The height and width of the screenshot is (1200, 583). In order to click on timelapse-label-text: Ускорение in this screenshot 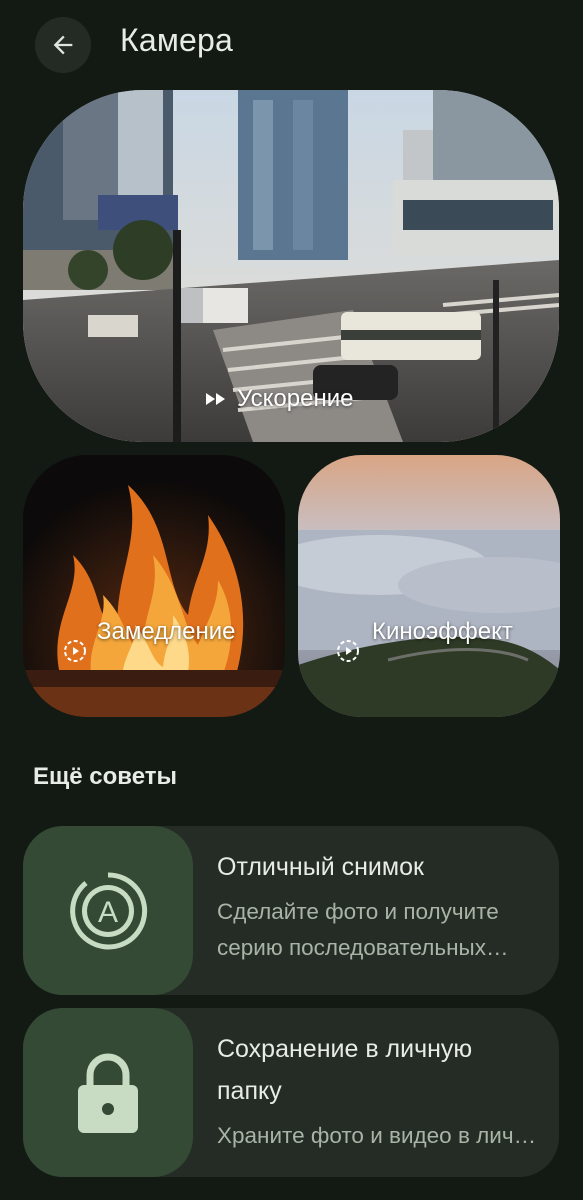, I will do `click(295, 398)`.